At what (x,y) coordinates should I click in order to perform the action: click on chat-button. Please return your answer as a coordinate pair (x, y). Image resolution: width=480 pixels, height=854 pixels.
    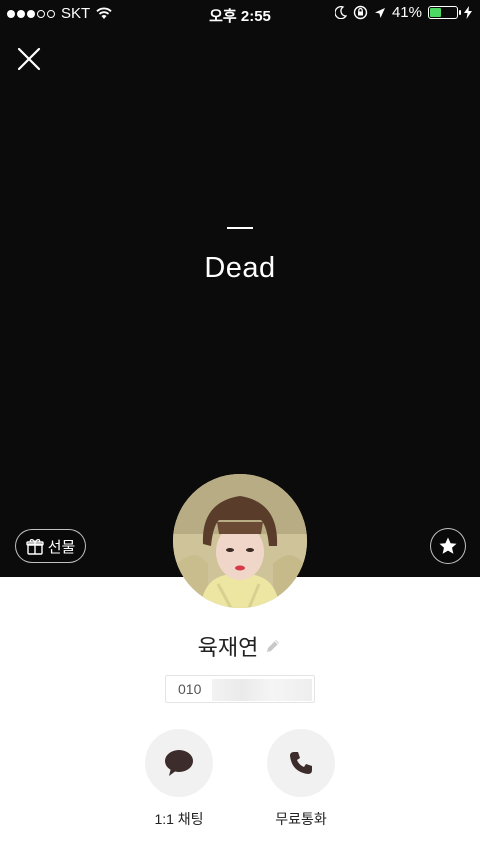
    Looking at the image, I should click on (179, 763).